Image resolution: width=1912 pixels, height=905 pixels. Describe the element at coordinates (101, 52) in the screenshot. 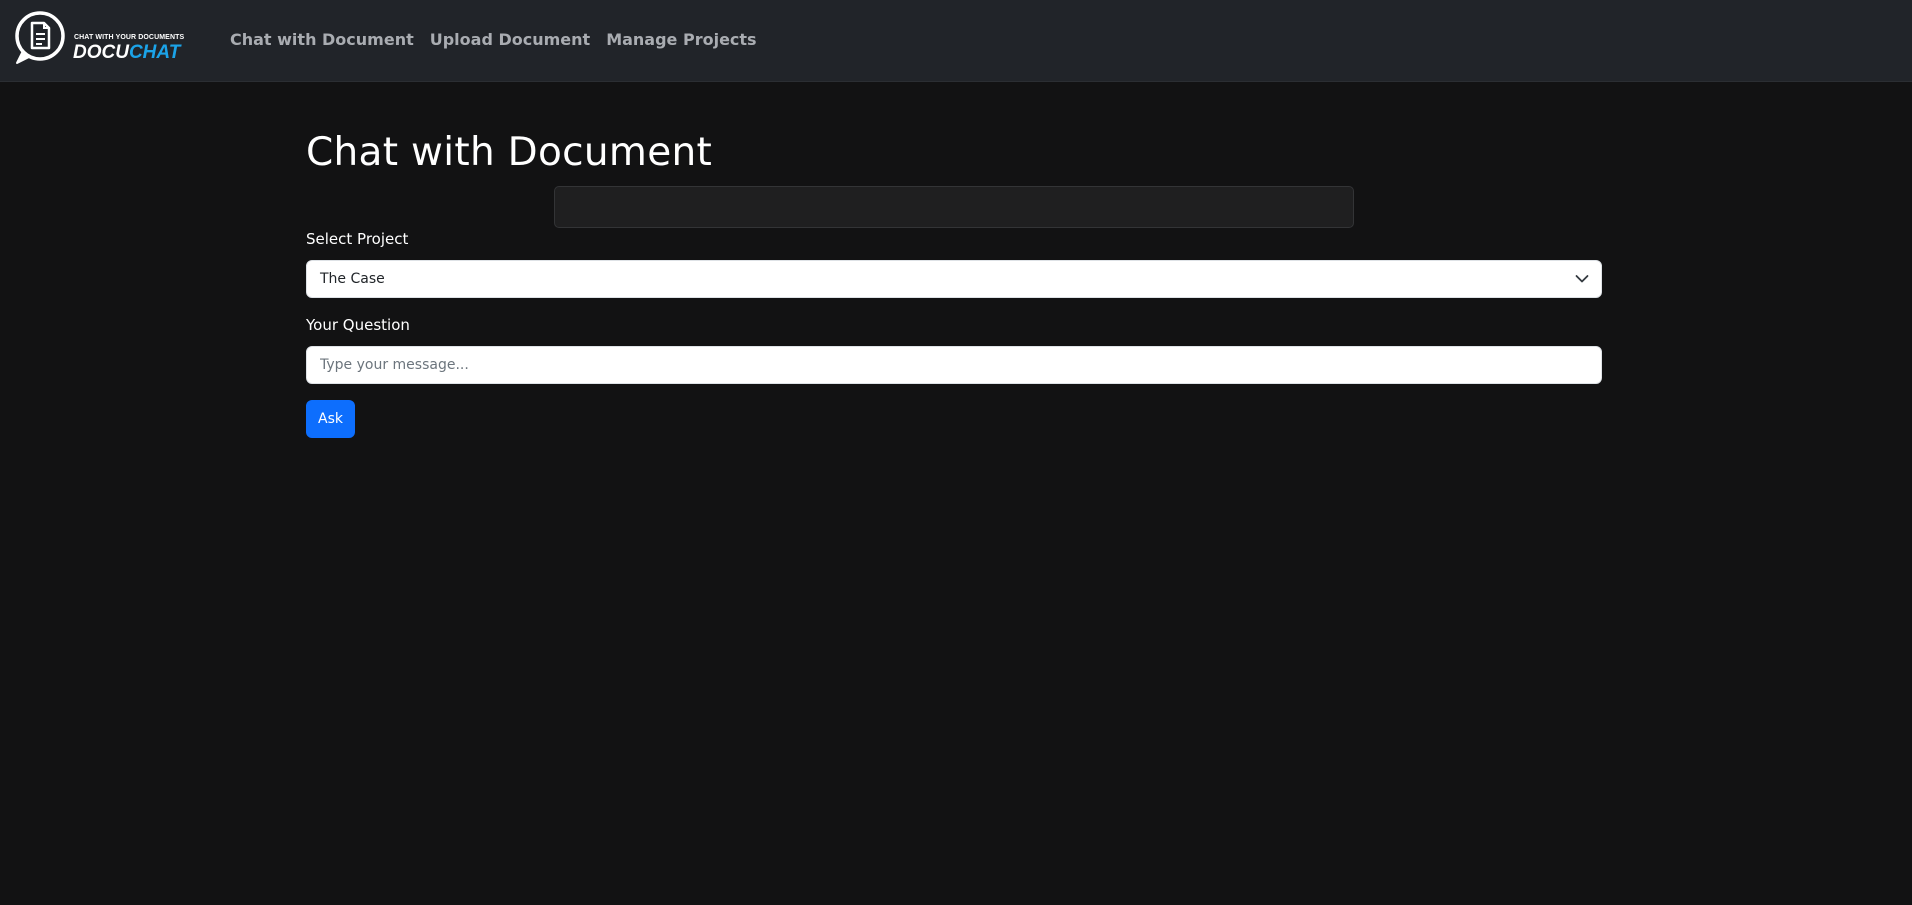

I see `brand-wordmark-docu: DOCU` at that location.